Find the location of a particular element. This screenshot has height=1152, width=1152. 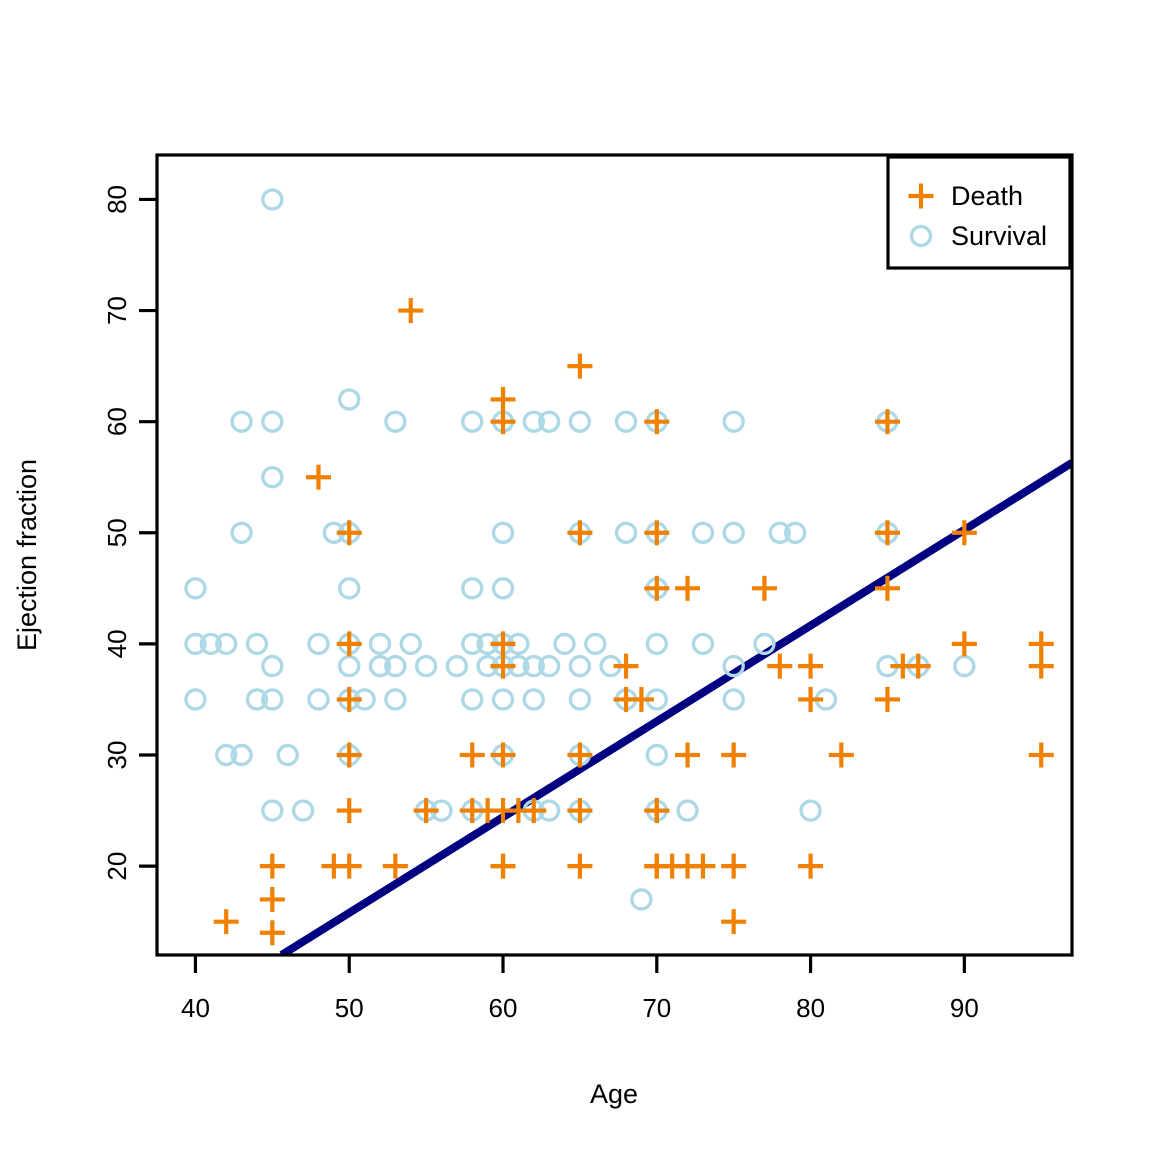

x-tick-label: 50 is located at coordinates (349, 1008).